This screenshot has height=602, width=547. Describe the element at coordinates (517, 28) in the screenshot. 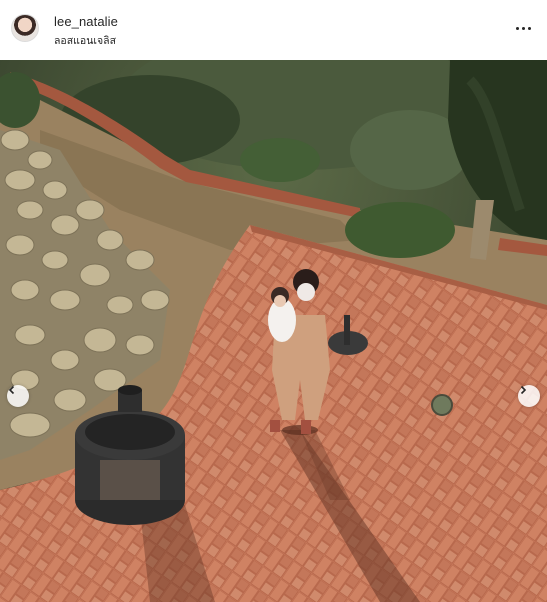

I see `more-horizontal-icon` at that location.